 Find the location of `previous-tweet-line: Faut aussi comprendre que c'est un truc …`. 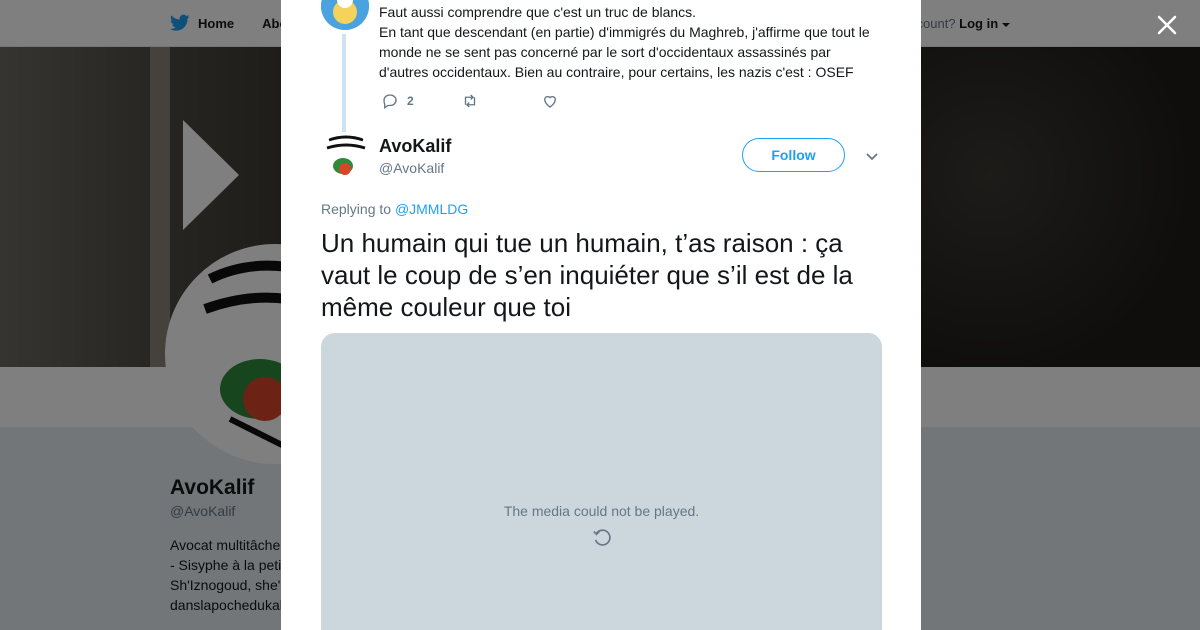

previous-tweet-line: Faut aussi comprendre que c'est un truc … is located at coordinates (538, 12).